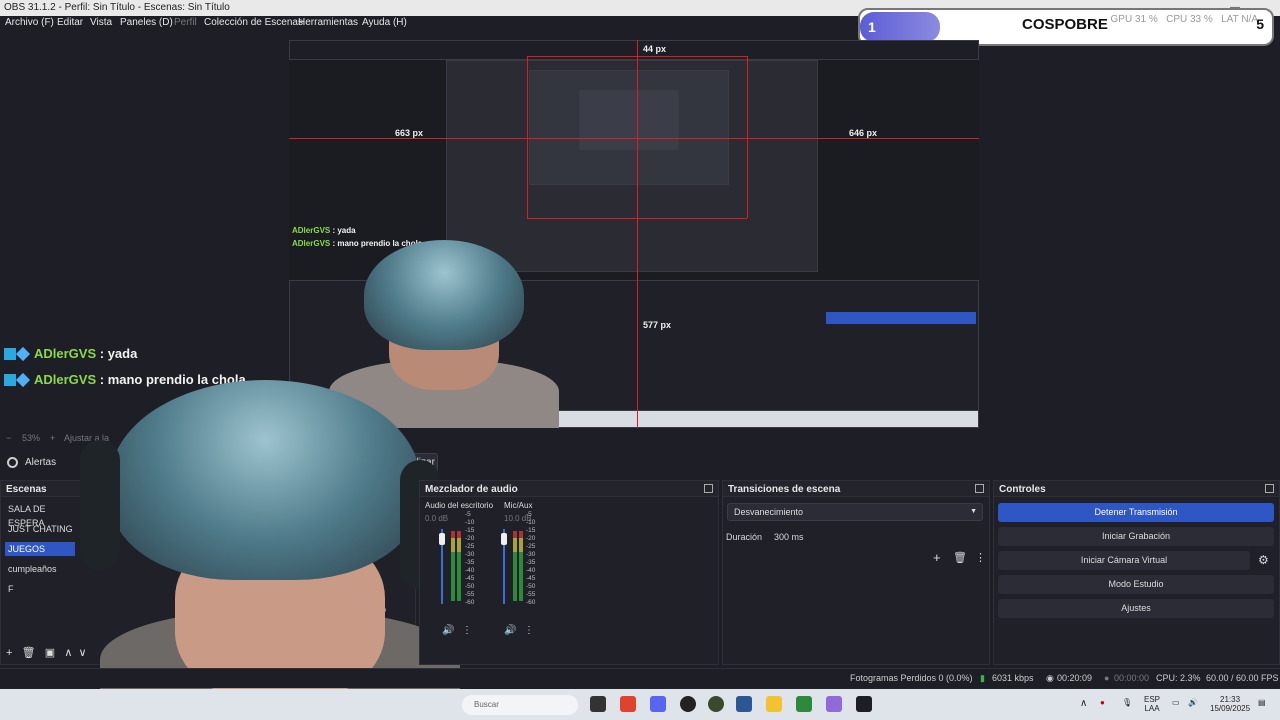 The width and height of the screenshot is (1280, 720). Describe the element at coordinates (146, 22) in the screenshot. I see `menu-paneles: Paneles (D)` at that location.